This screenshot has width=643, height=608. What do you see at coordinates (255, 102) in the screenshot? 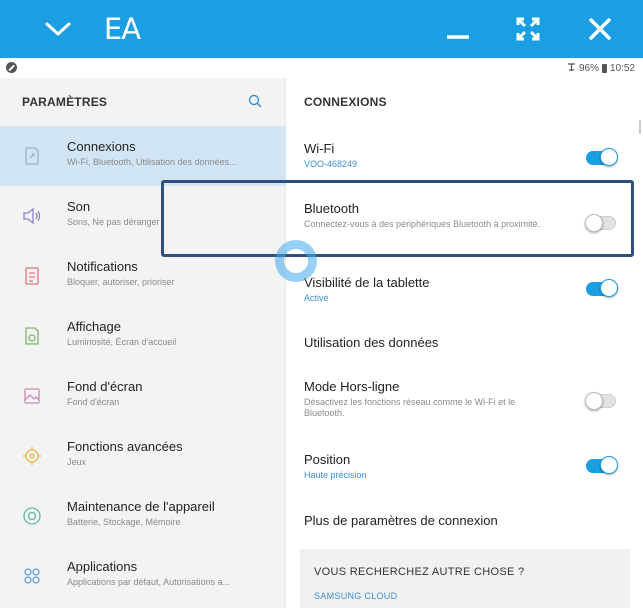
I see `search-icon` at bounding box center [255, 102].